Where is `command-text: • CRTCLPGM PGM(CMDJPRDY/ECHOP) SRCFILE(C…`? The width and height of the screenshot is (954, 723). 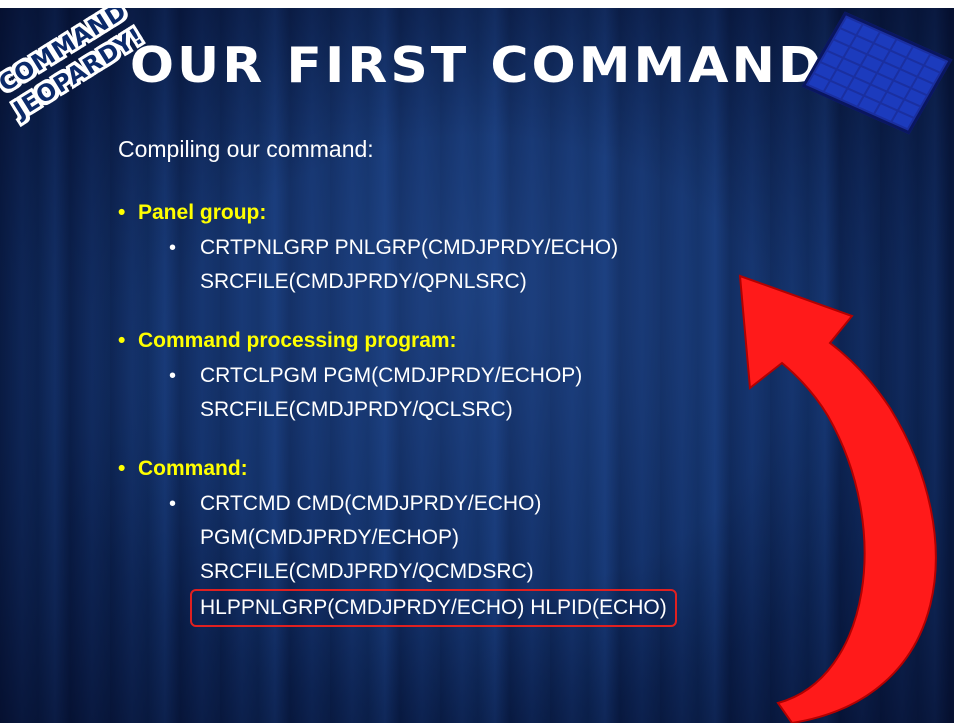 command-text: • CRTCLPGM PGM(CMDJPRDY/ECHOP) SRCFILE(C… is located at coordinates (478, 393).